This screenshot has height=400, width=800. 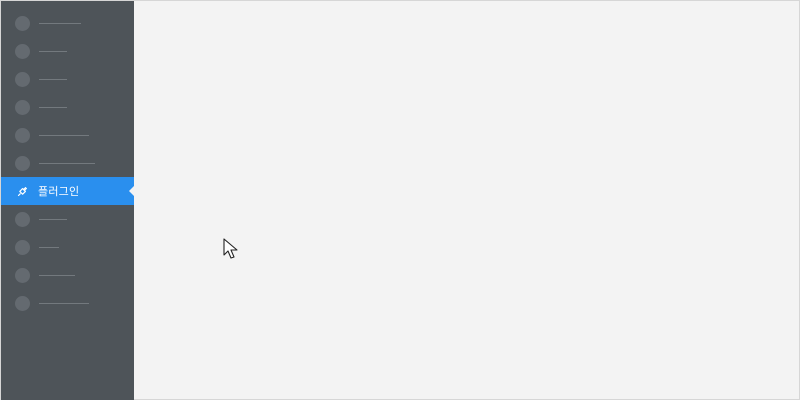 What do you see at coordinates (59, 191) in the screenshot?
I see `sidebar-item-label: 플러그인` at bounding box center [59, 191].